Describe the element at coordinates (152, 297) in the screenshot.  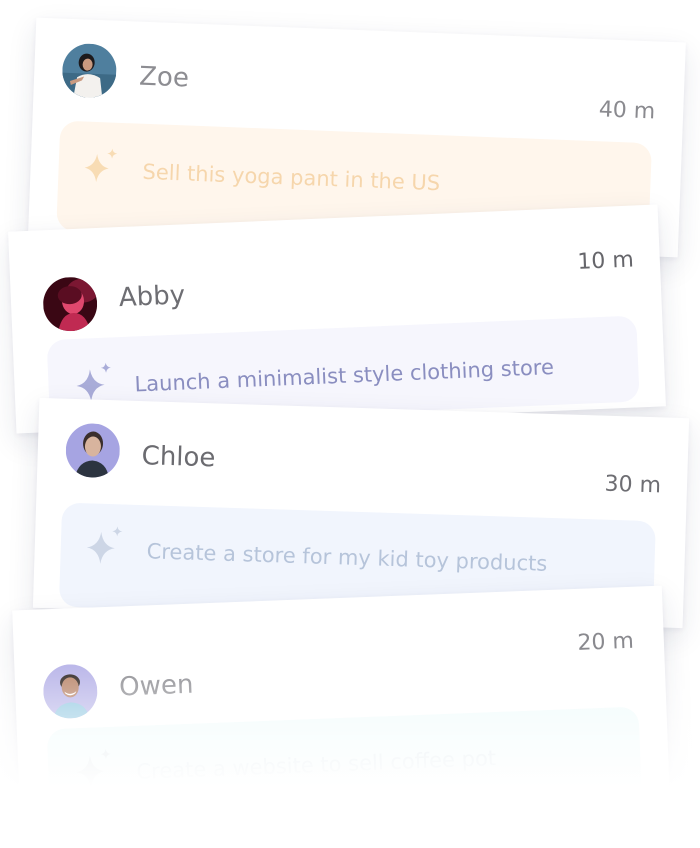
I see `sender-name: Abby` at that location.